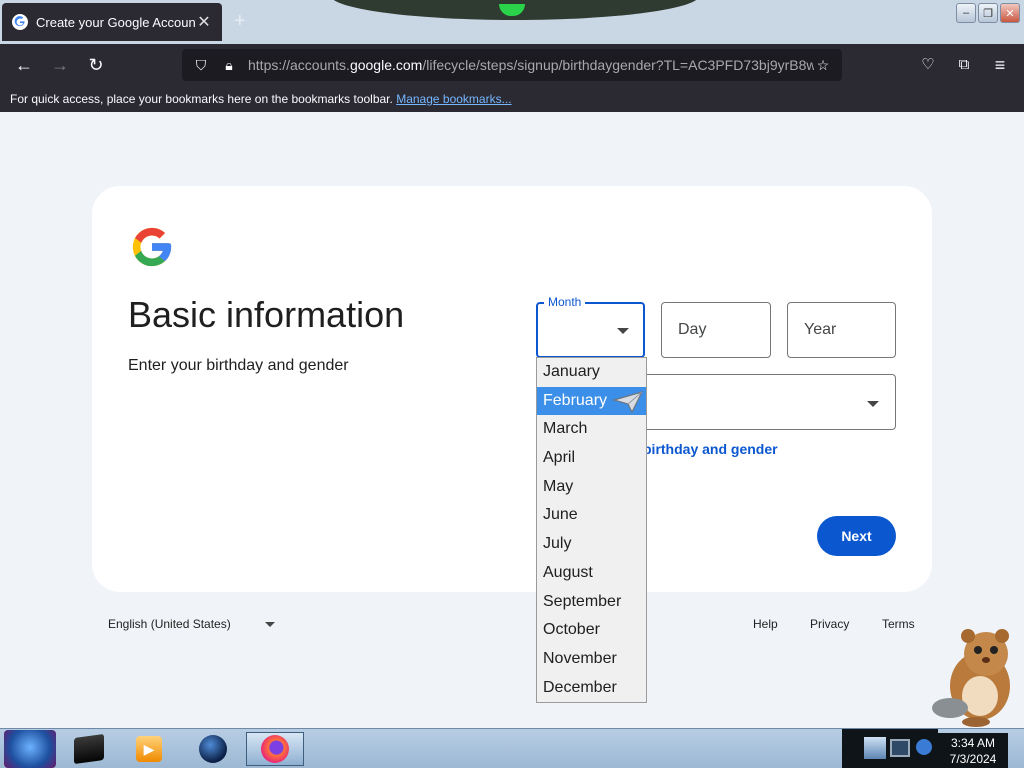 The width and height of the screenshot is (1024, 768). I want to click on system-tray, so click(890, 748).